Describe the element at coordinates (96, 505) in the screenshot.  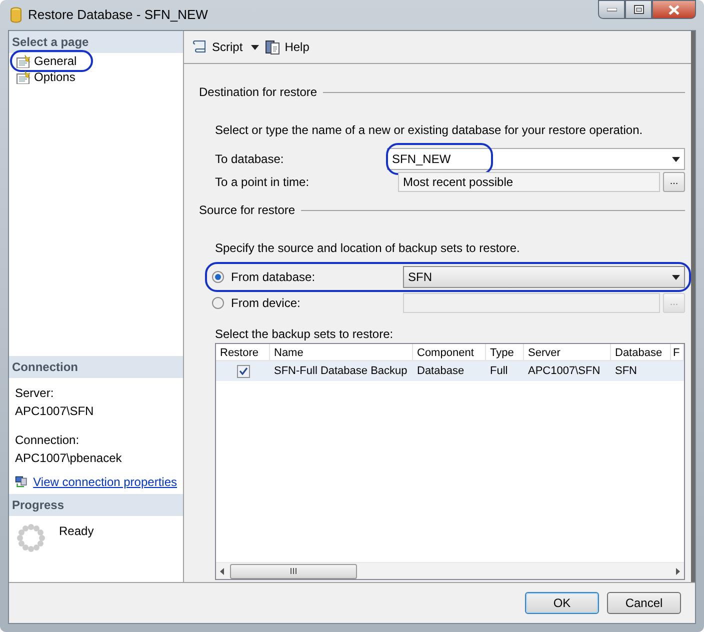
I see `section-header: Progress` at that location.